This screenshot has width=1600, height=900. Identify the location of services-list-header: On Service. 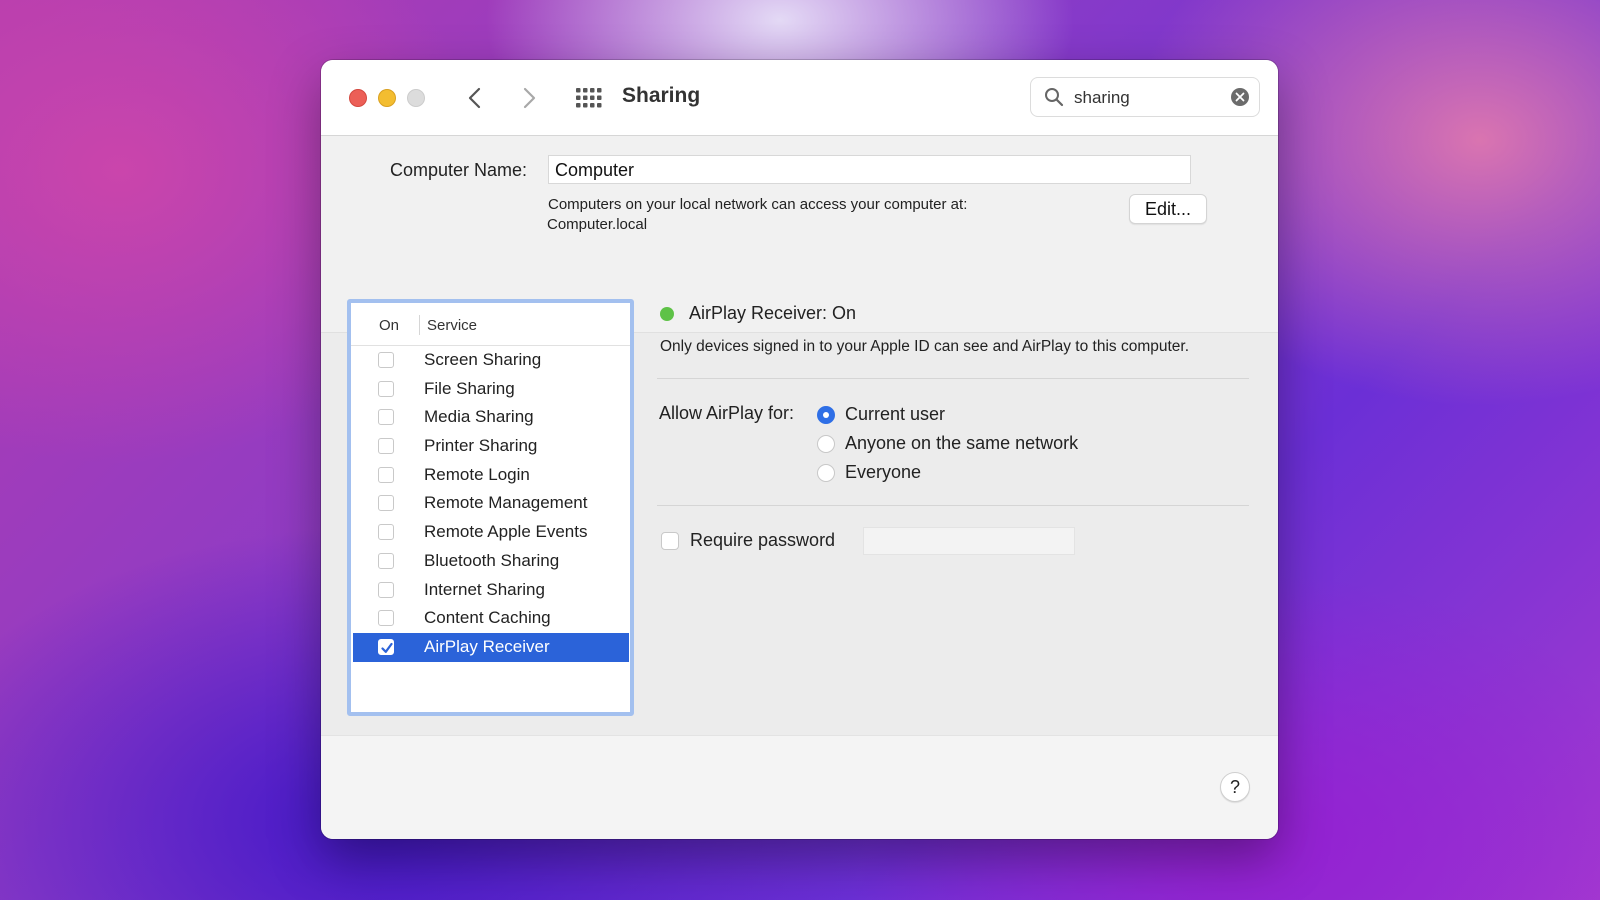
(490, 324).